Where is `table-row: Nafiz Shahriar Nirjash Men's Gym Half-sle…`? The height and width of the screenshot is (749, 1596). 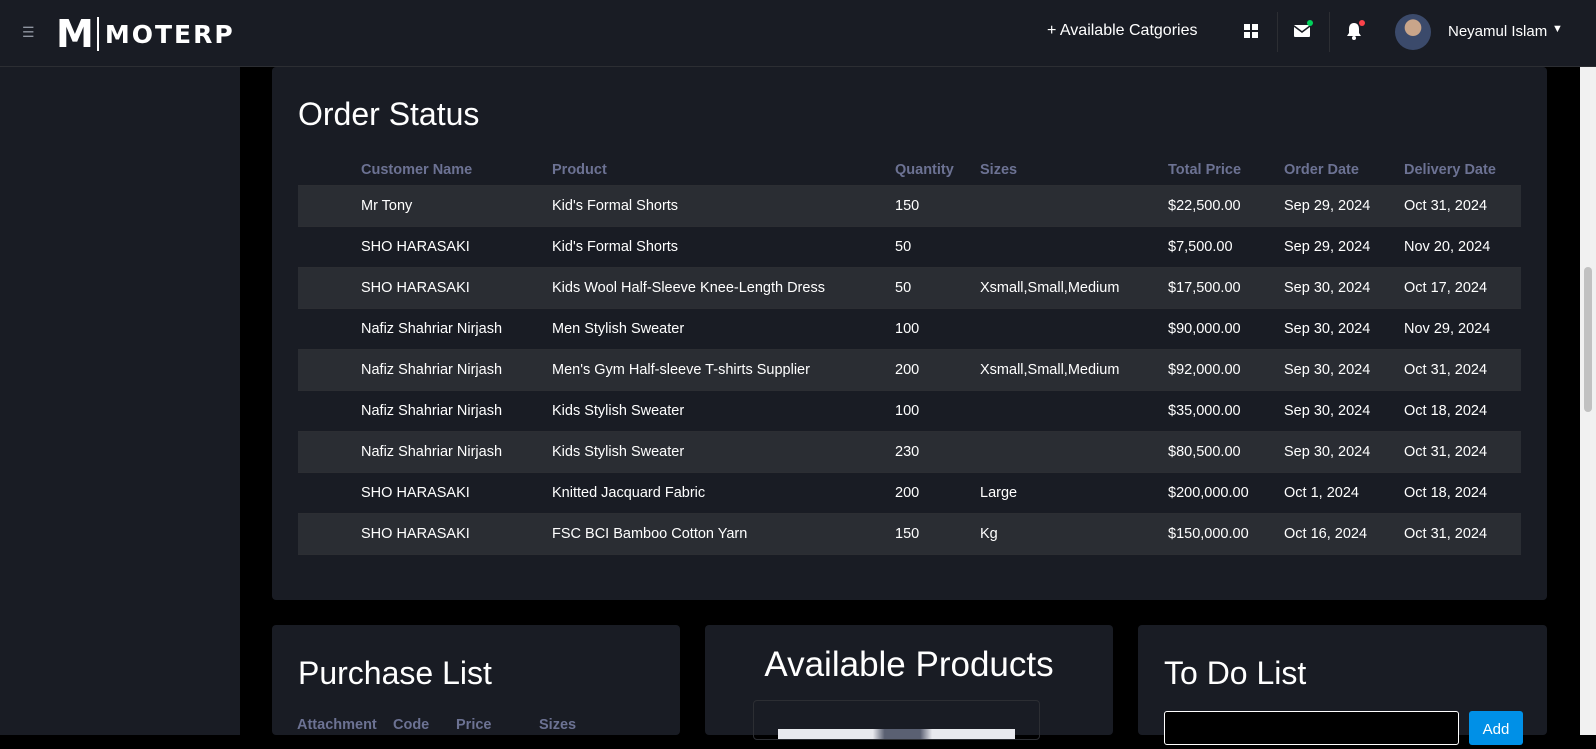 table-row: Nafiz Shahriar Nirjash Men's Gym Half-sle… is located at coordinates (909, 370).